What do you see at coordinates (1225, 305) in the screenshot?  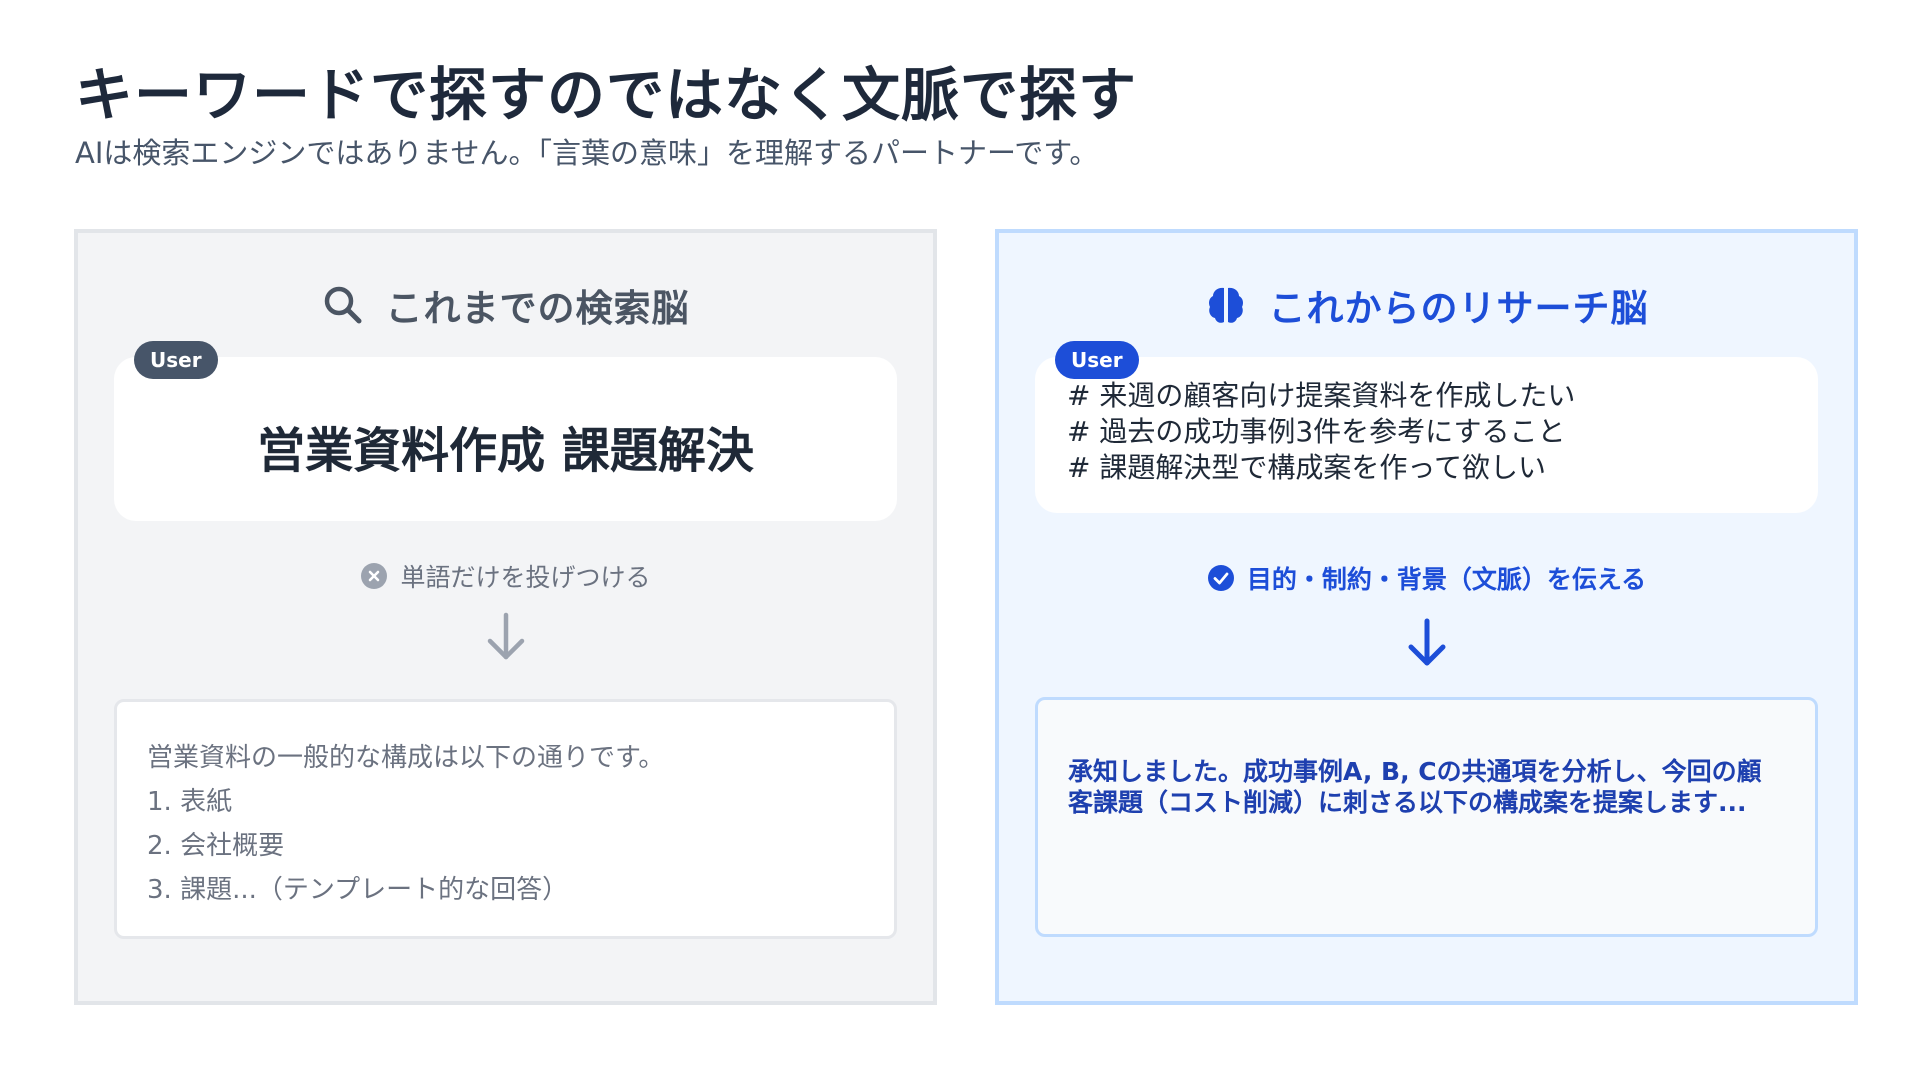 I see `brain-icon` at bounding box center [1225, 305].